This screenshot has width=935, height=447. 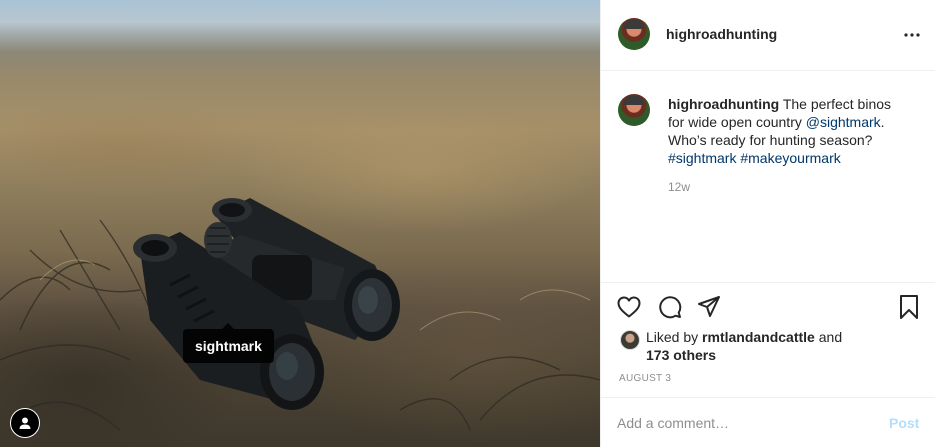 I want to click on post-header: highroadhunting, so click(x=768, y=35).